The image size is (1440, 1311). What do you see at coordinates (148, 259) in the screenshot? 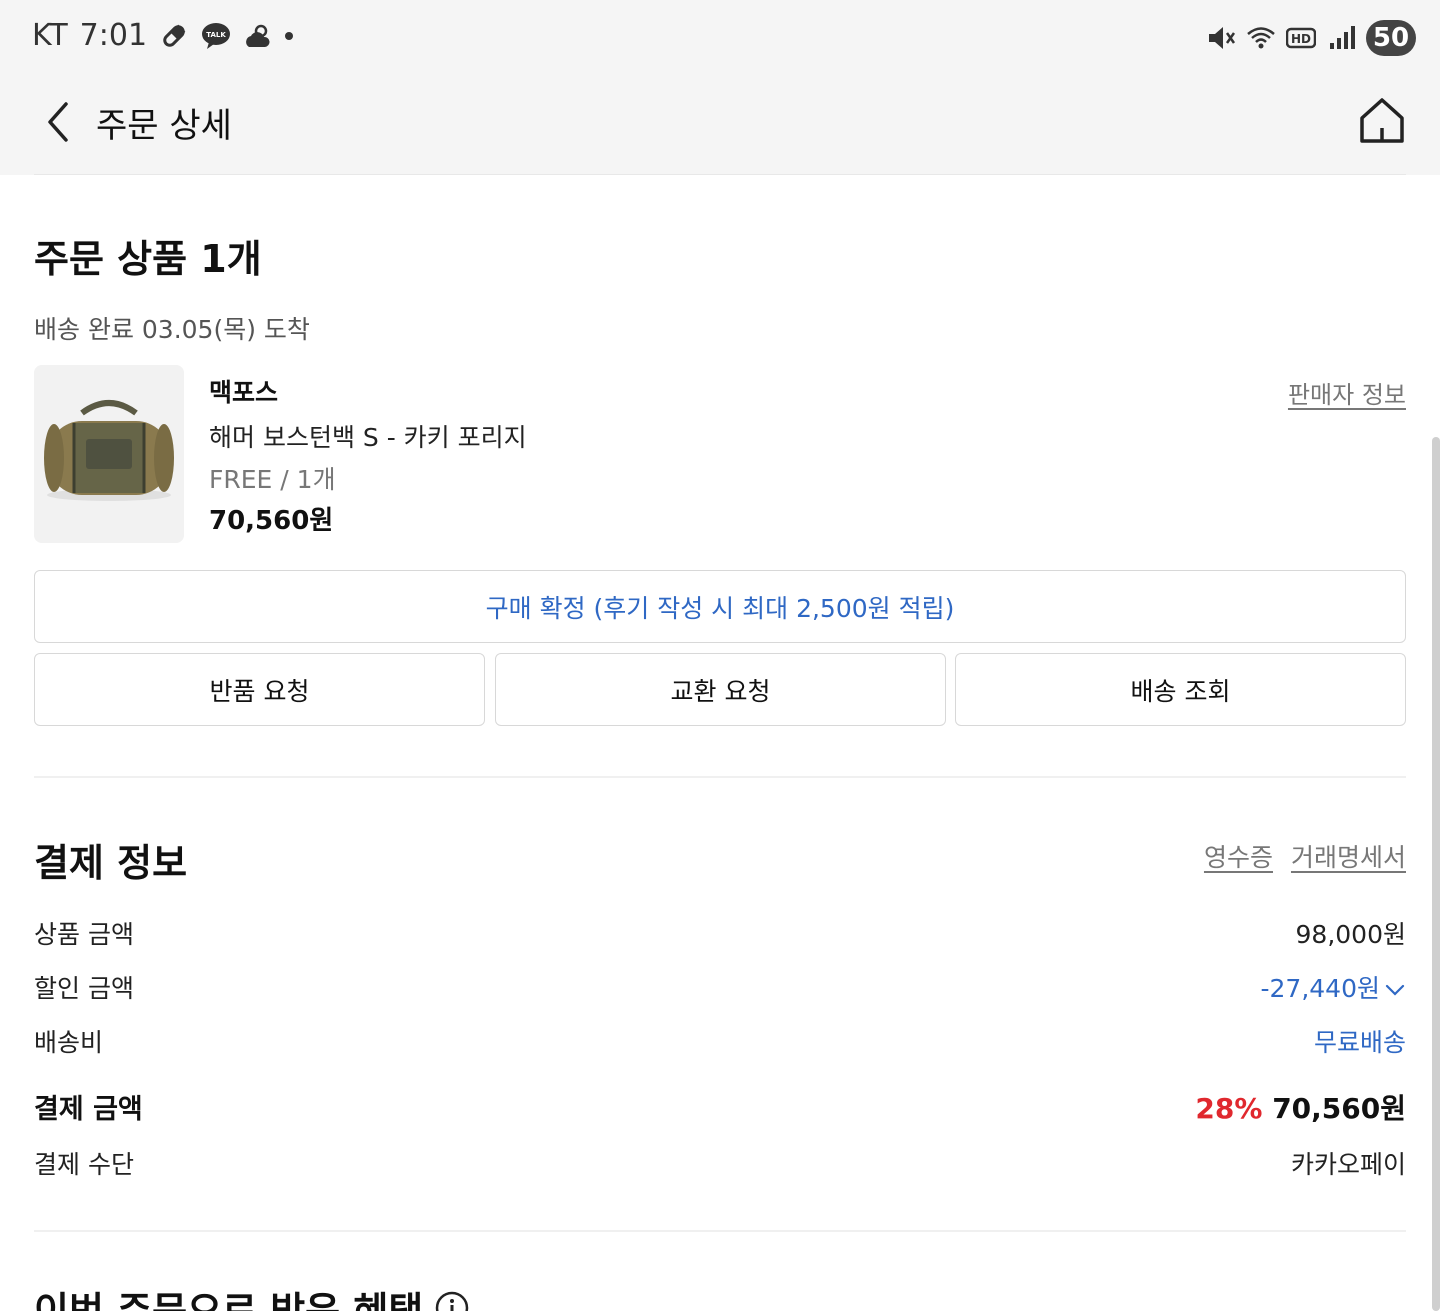
I see `order-section-title: 주문 상품 1개` at bounding box center [148, 259].